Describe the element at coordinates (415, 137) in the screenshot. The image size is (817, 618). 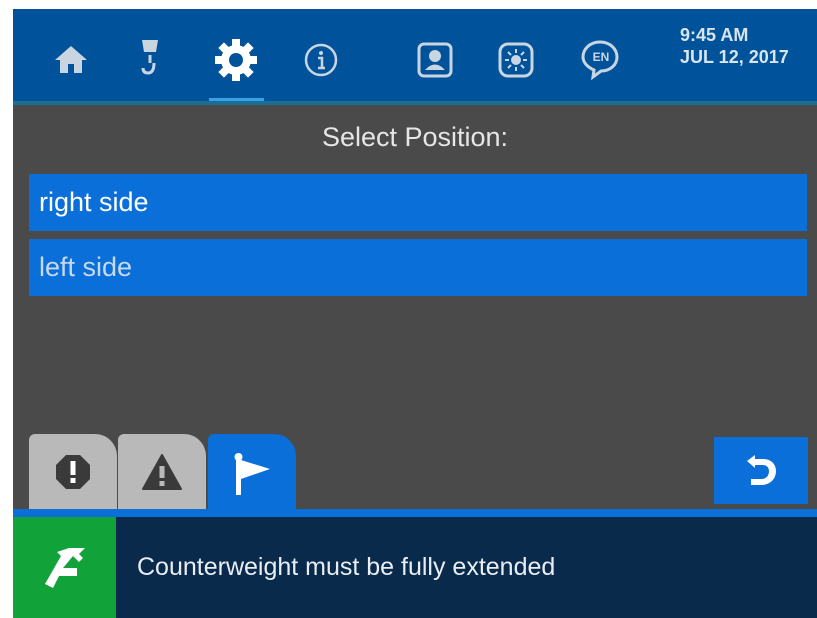
I see `page-title: Select Position:` at that location.